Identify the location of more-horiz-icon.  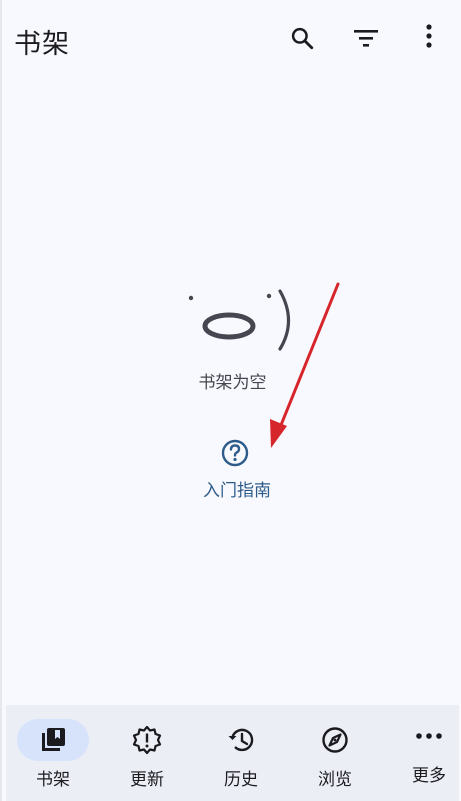
(429, 736).